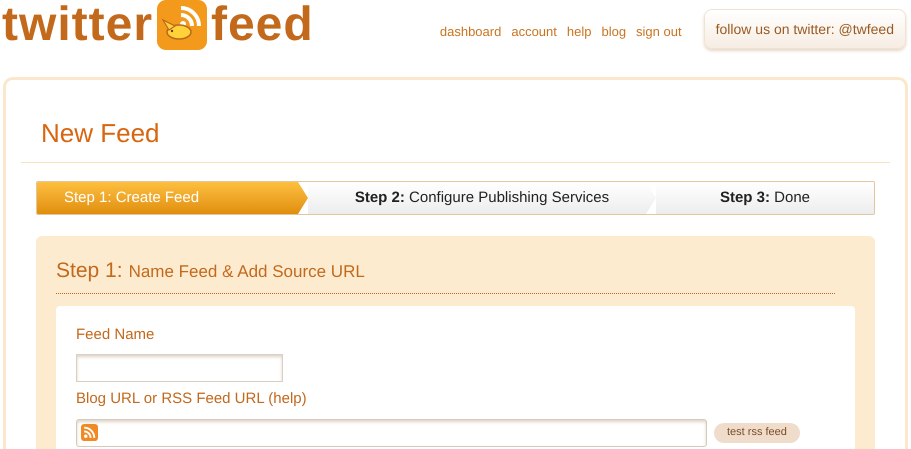 Image resolution: width=911 pixels, height=449 pixels. Describe the element at coordinates (805, 29) in the screenshot. I see `follow-button: follow us on twitter: @twfeed` at that location.